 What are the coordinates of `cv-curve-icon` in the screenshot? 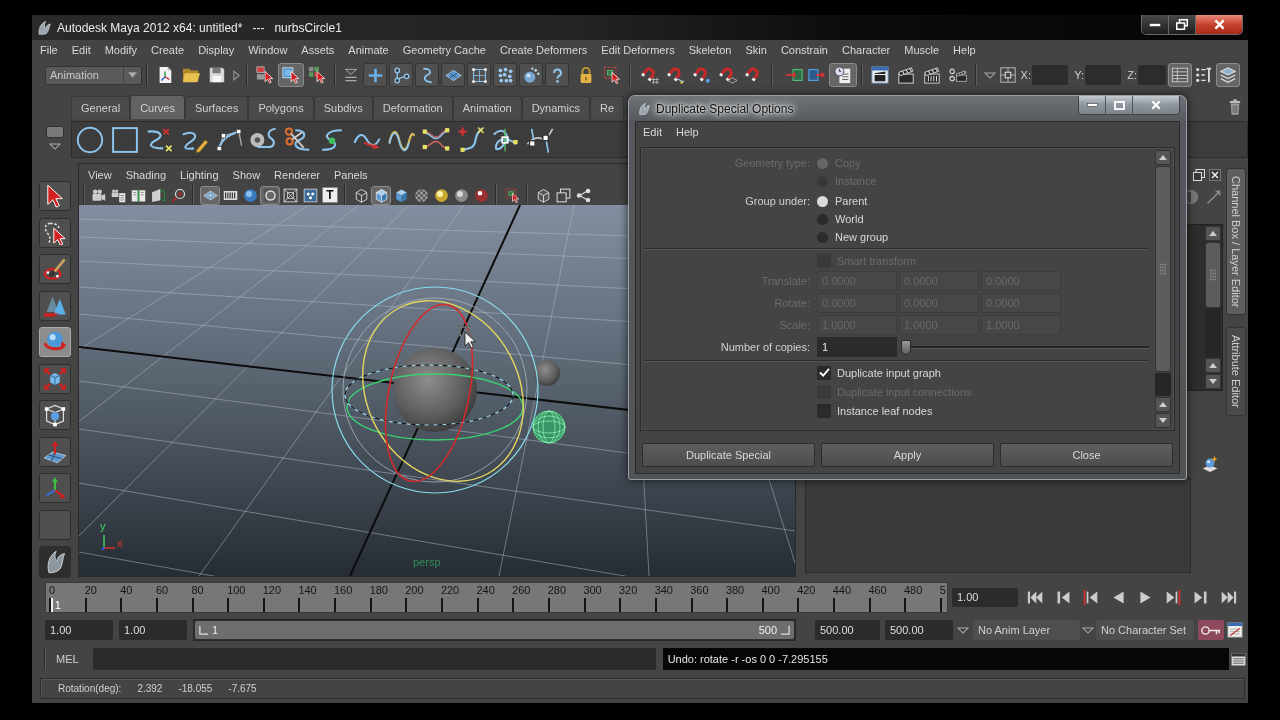 It's located at (159, 139).